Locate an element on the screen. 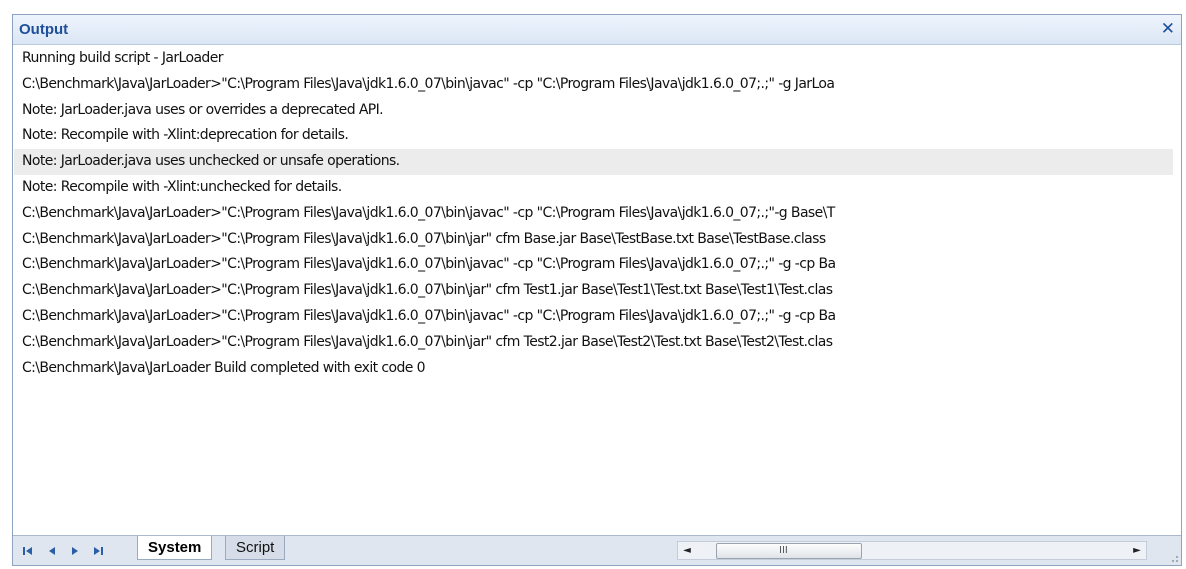  horizontal-scrollbar: ◄ III ► is located at coordinates (912, 550).